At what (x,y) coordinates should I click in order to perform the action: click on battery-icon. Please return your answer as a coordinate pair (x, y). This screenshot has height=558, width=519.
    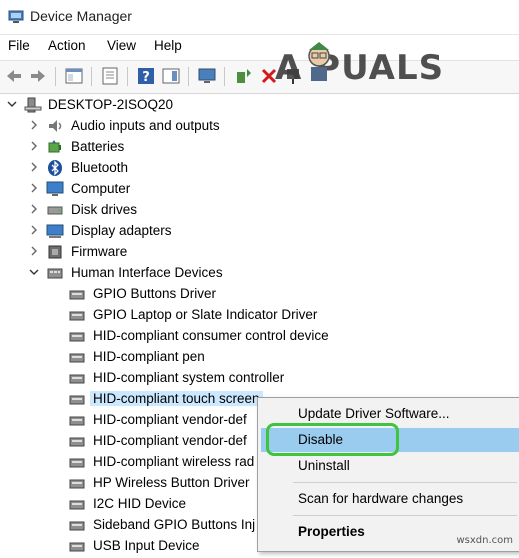
    Looking at the image, I should click on (55, 147).